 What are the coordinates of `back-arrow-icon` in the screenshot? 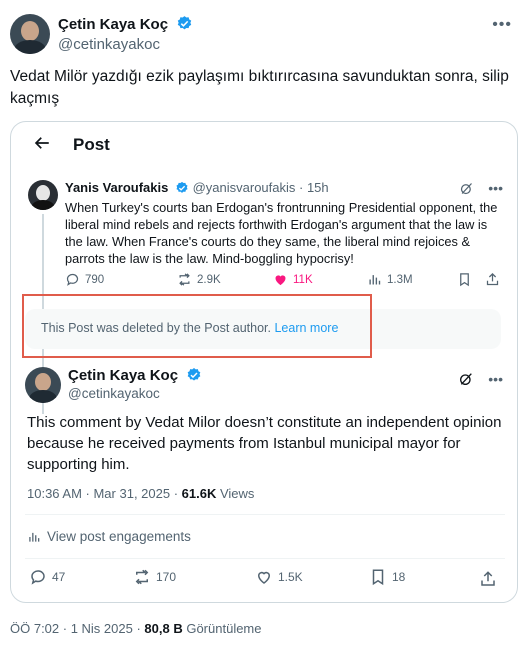 It's located at (42, 143).